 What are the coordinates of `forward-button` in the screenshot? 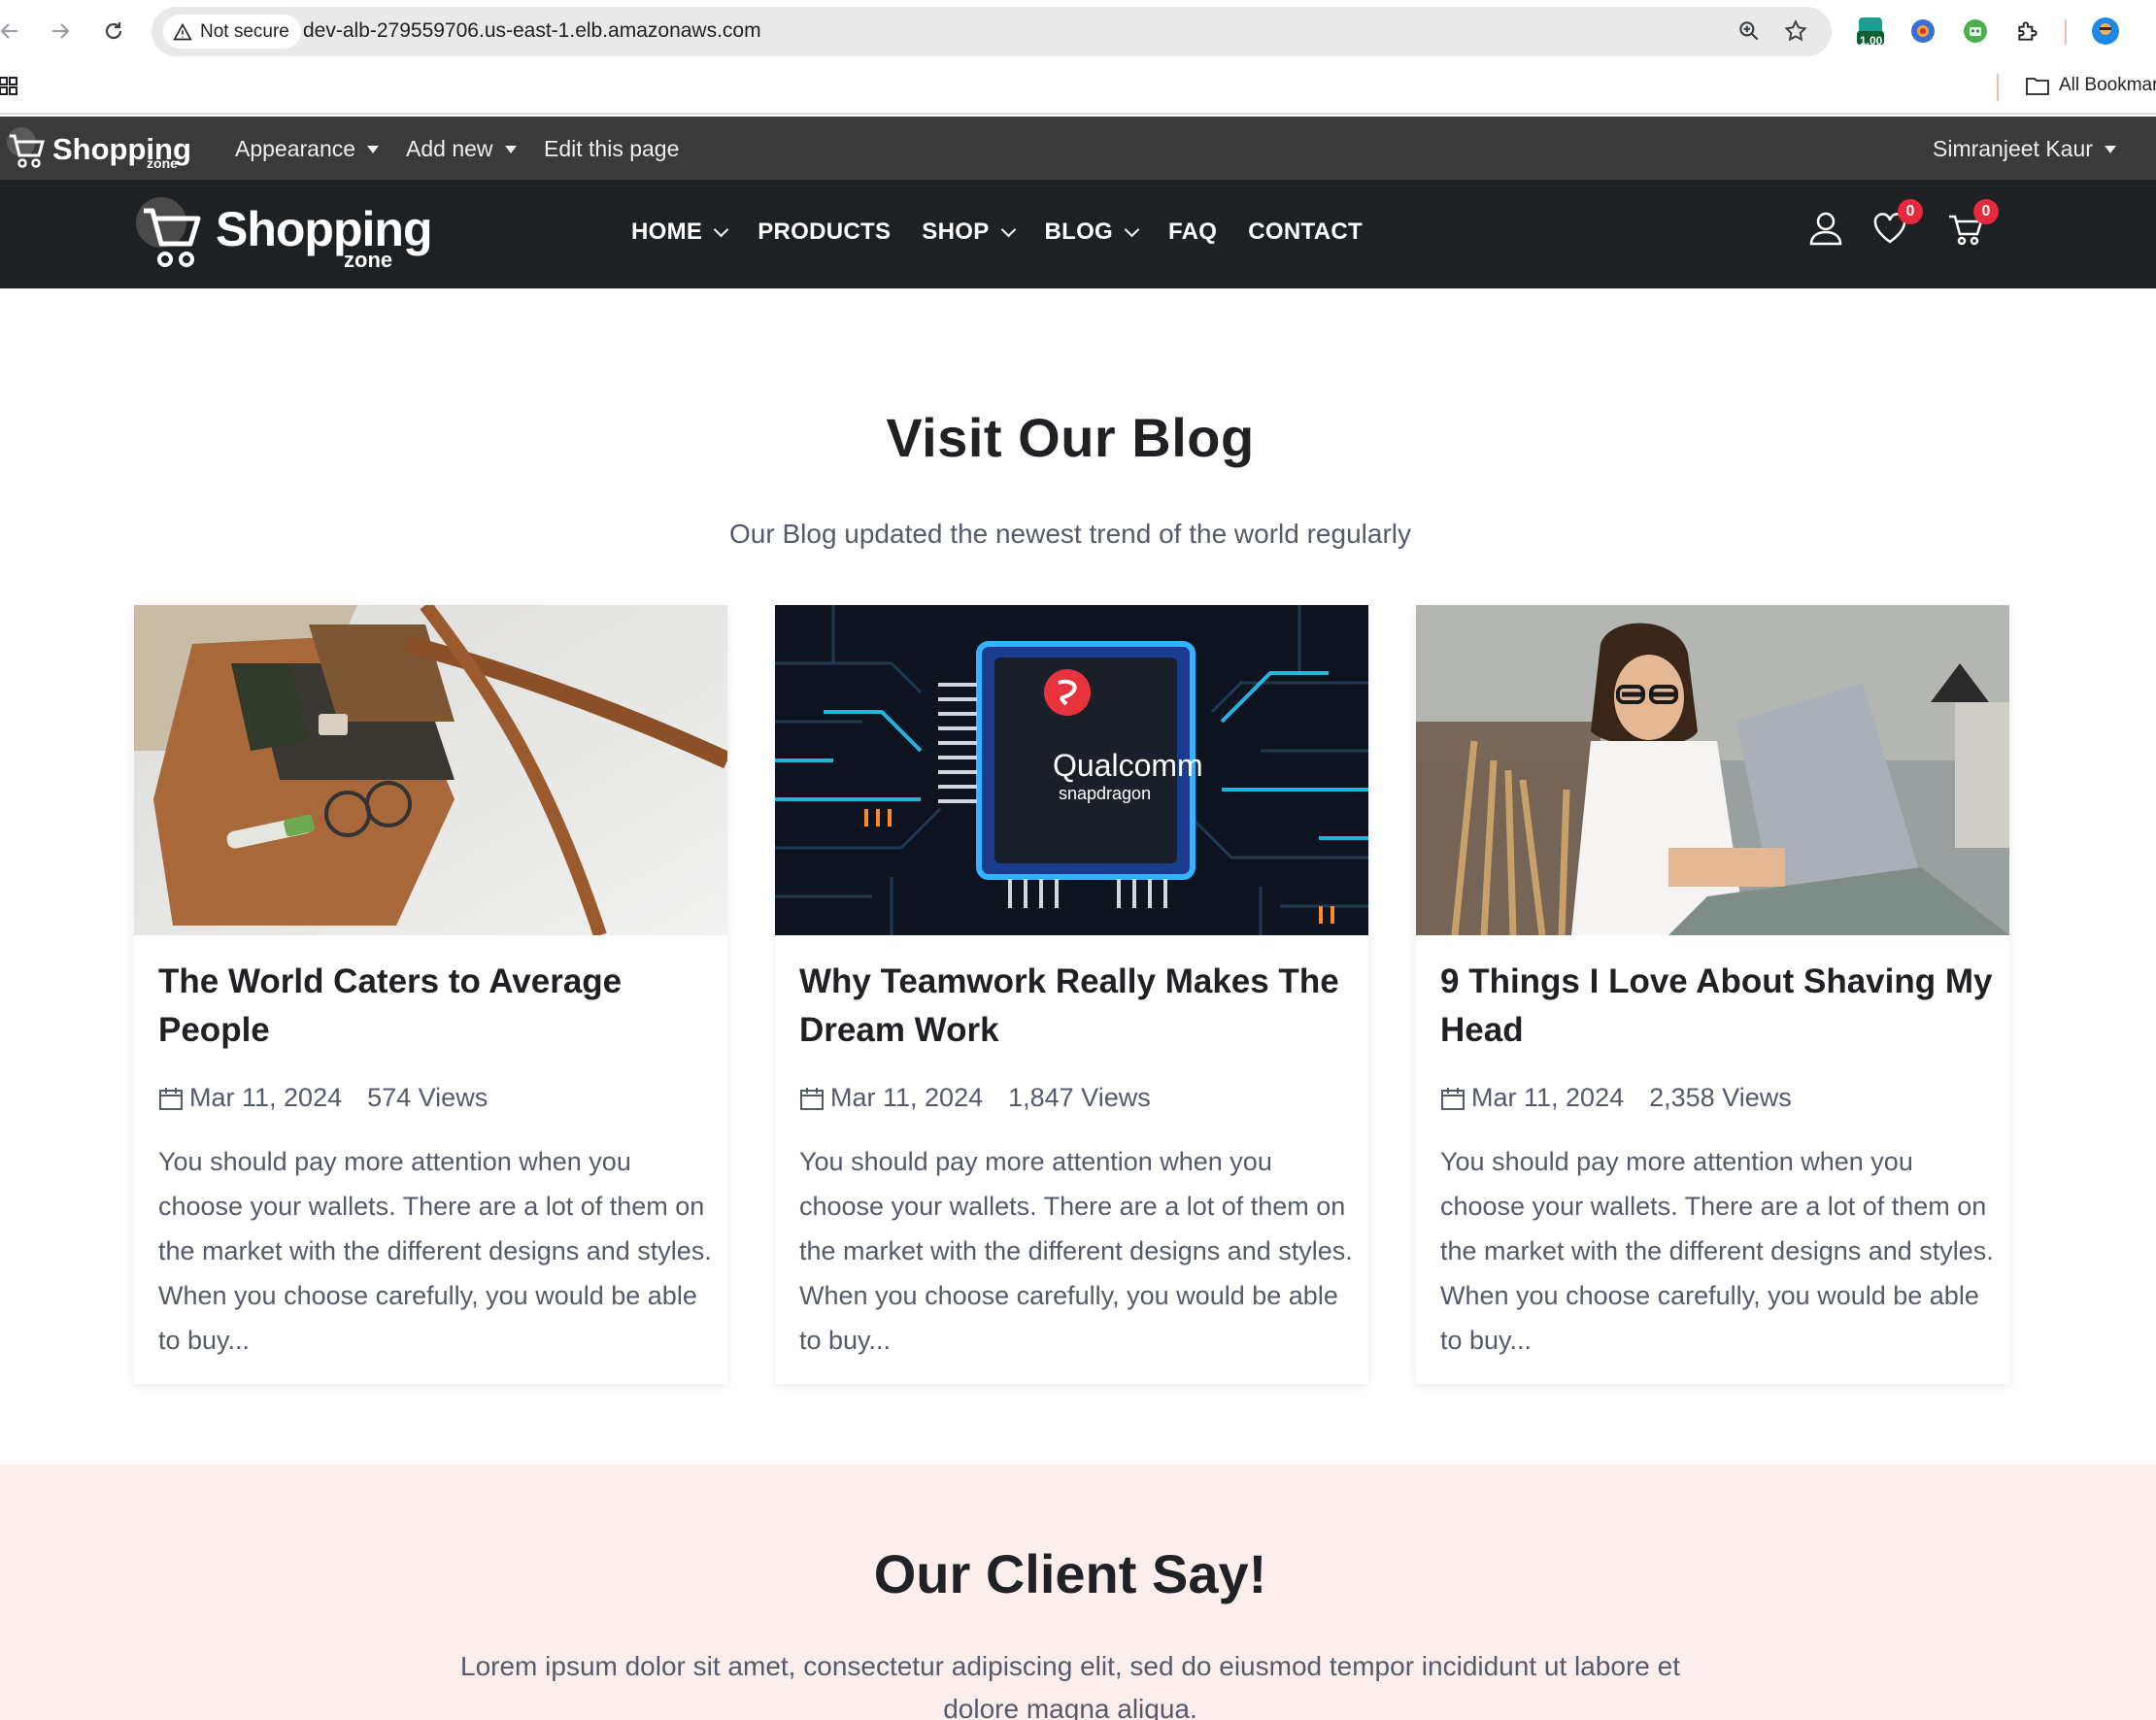 It's located at (60, 31).